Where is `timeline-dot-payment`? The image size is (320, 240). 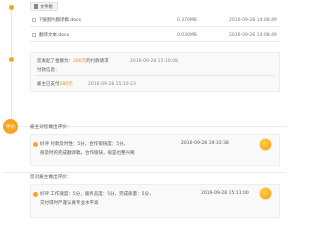 timeline-dot-payment is located at coordinates (11, 59).